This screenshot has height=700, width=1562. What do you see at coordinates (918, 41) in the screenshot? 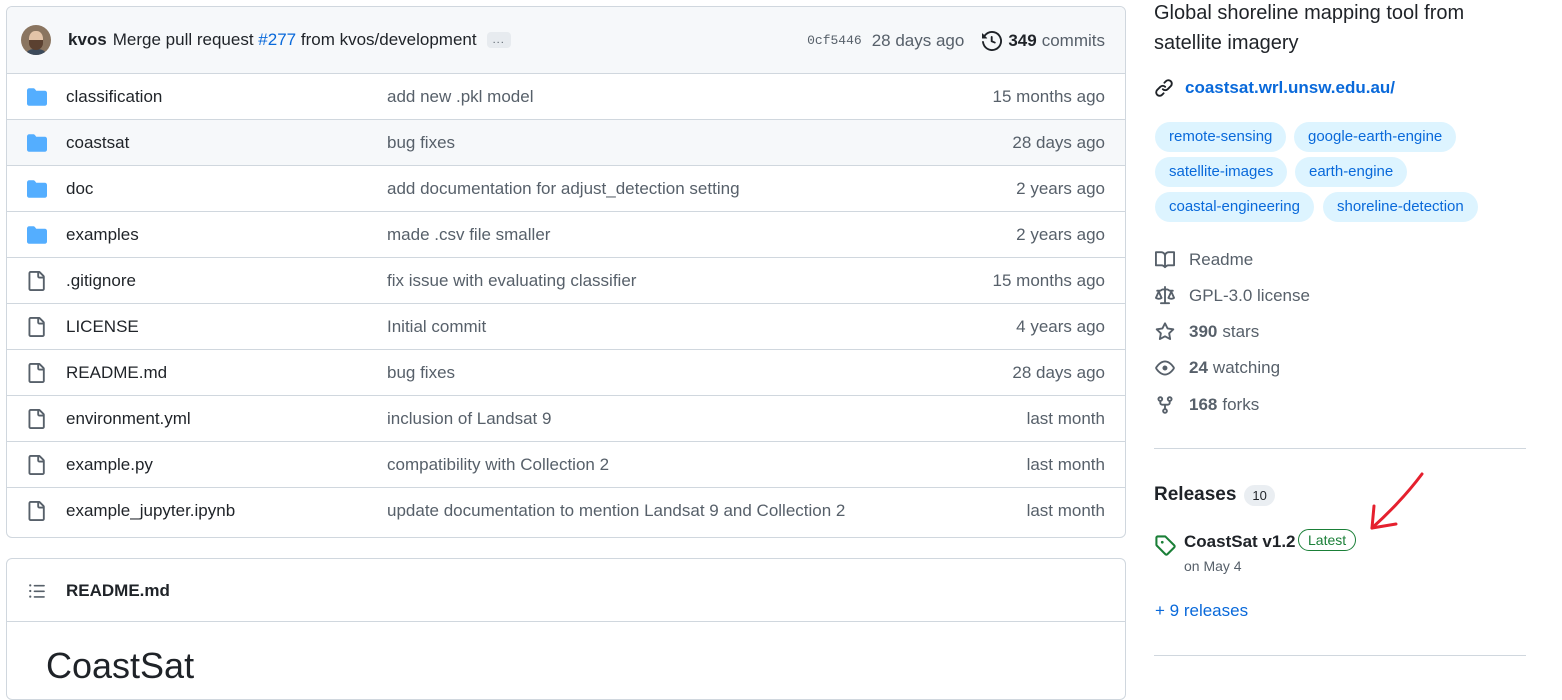
I see `commit-time: 28 days ago` at bounding box center [918, 41].